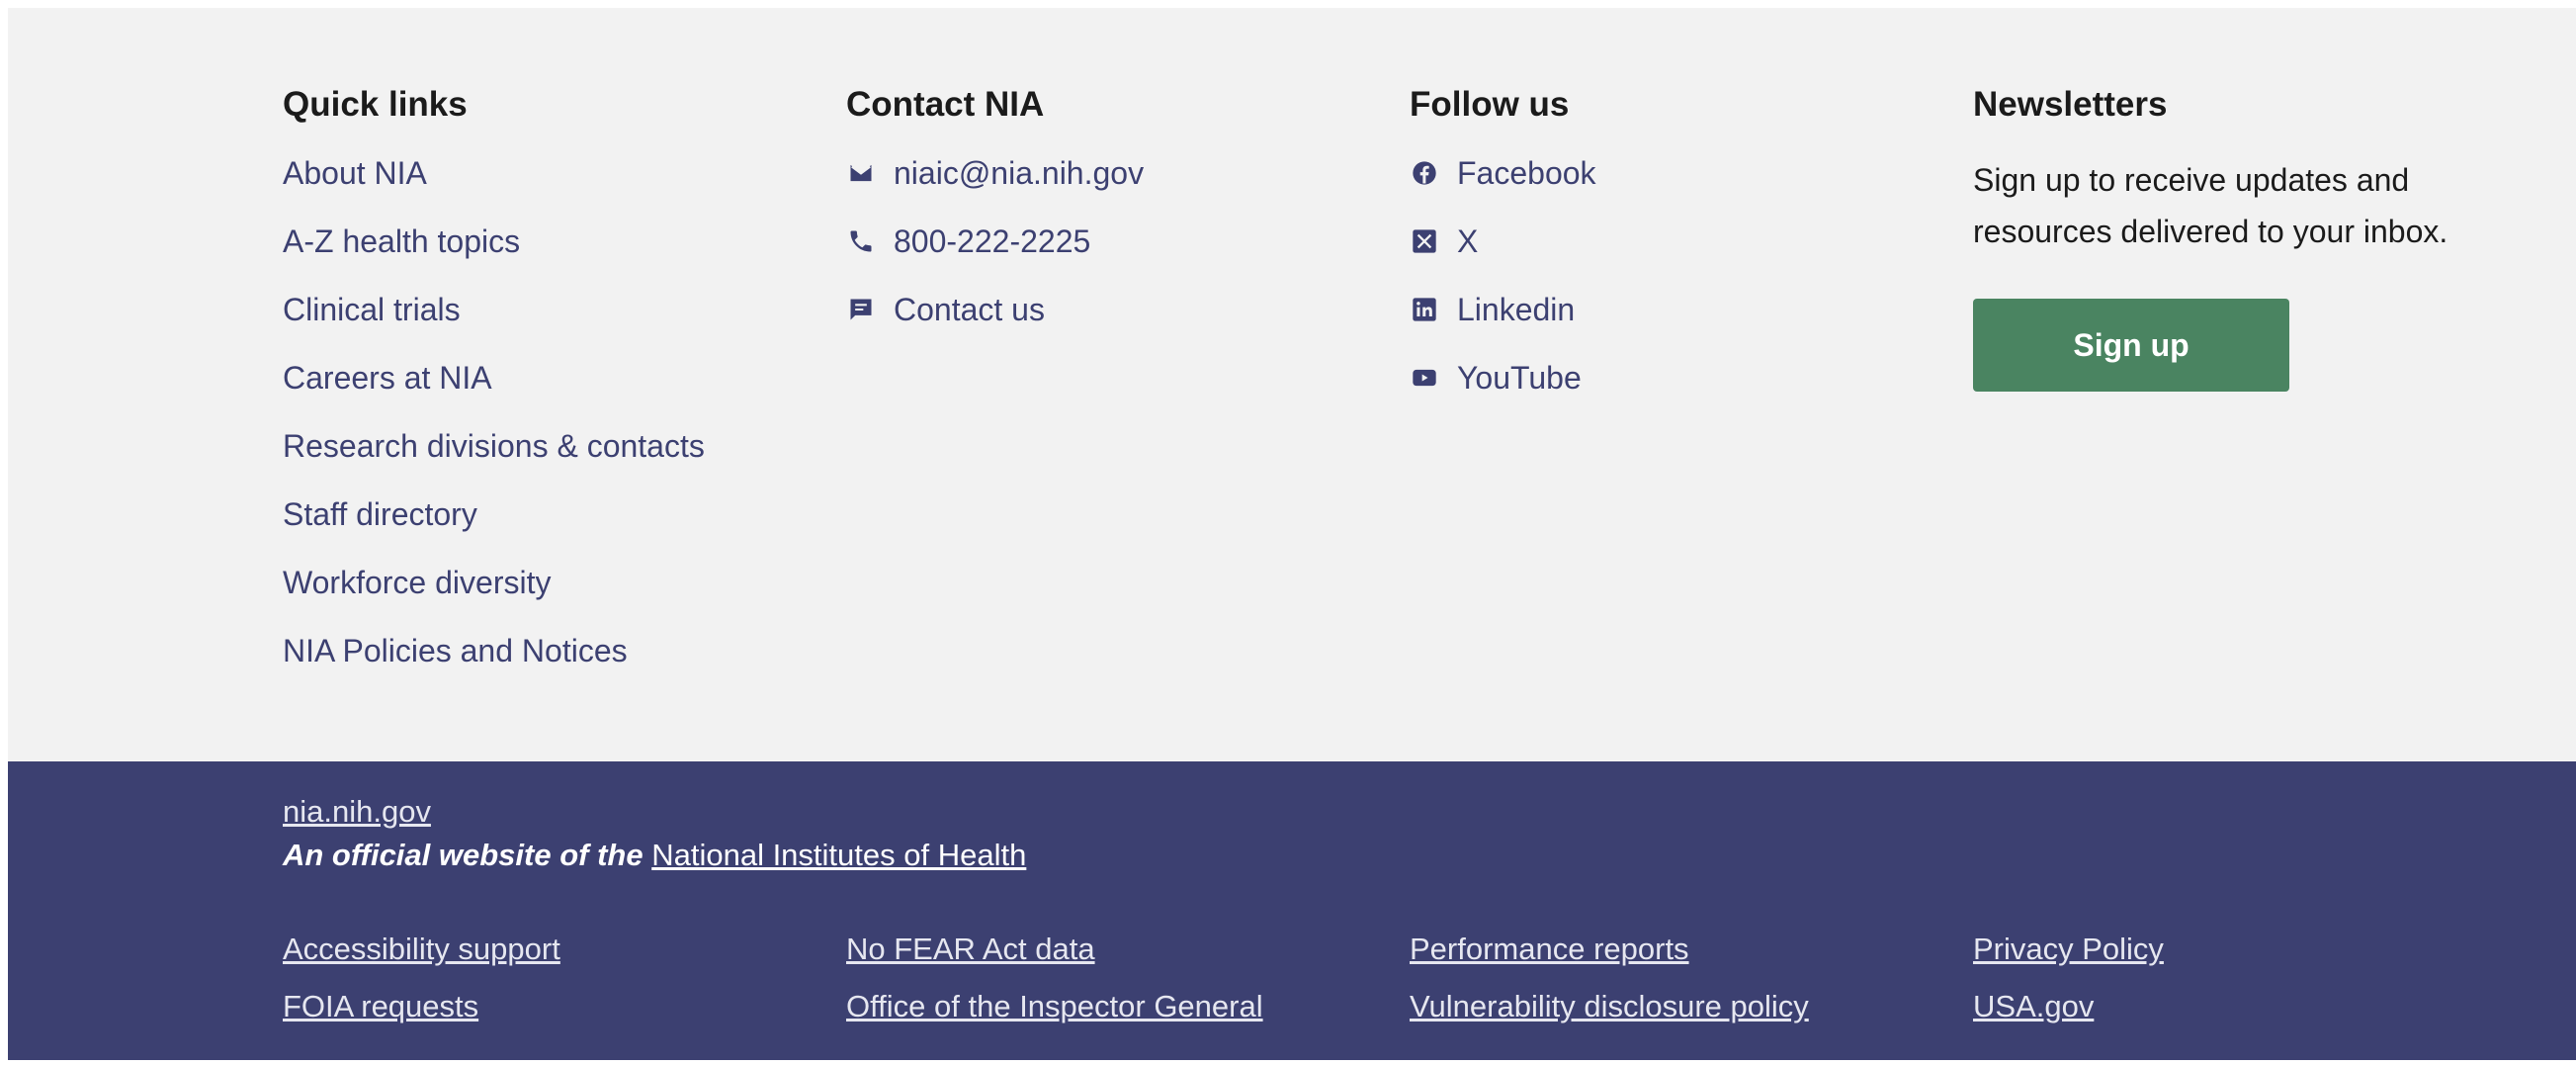  Describe the element at coordinates (494, 310) in the screenshot. I see `quick-link-clinical-trials: Clinical trials` at that location.